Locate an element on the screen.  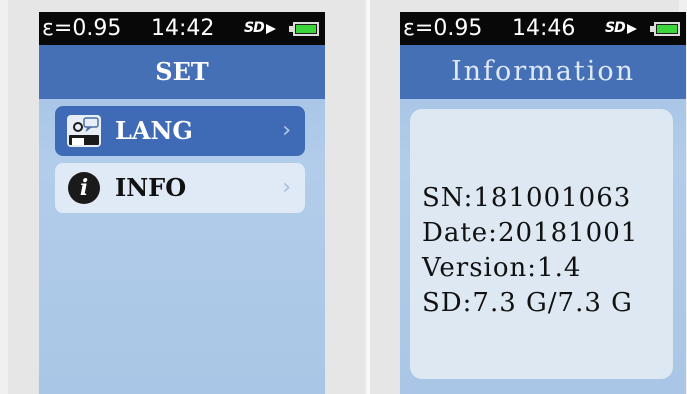
page-title: Information is located at coordinates (543, 71).